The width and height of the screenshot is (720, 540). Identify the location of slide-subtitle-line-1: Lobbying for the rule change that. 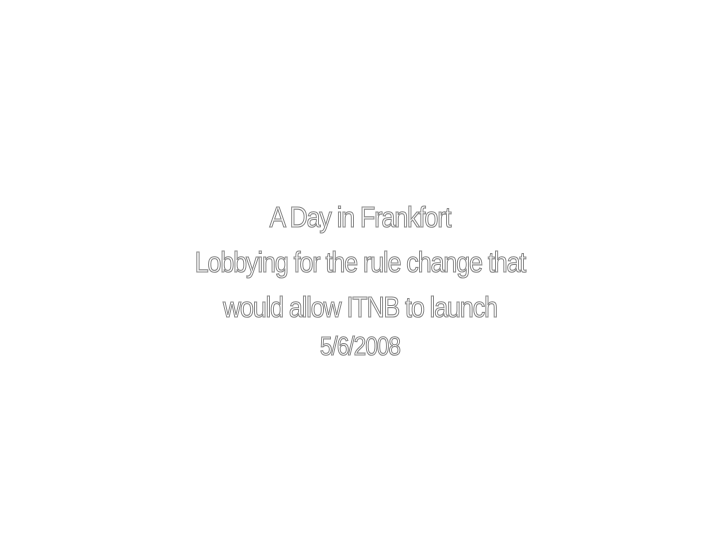
(360, 262).